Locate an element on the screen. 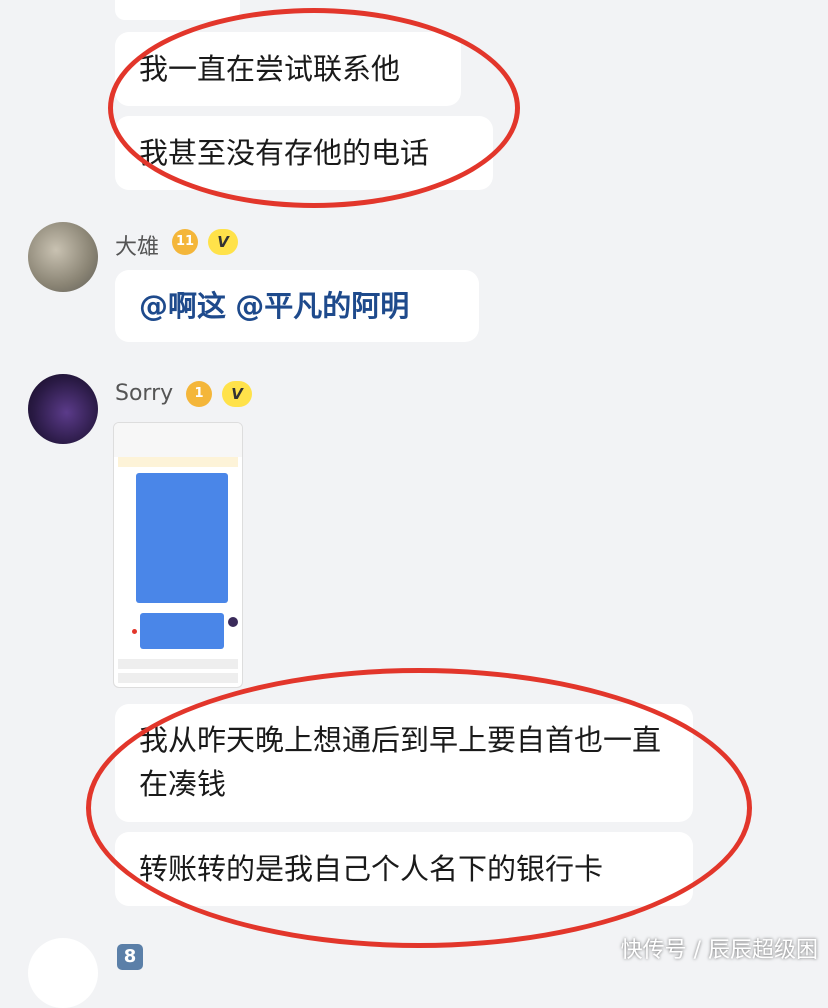  shared-screenshot-image is located at coordinates (178, 555).